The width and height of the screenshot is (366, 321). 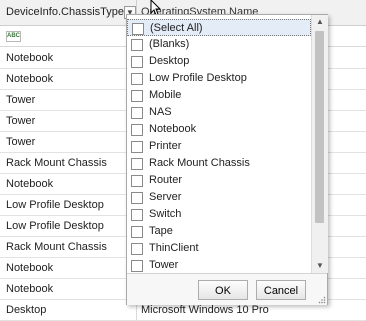 What do you see at coordinates (219, 231) in the screenshot?
I see `filter-list-item: Tape` at bounding box center [219, 231].